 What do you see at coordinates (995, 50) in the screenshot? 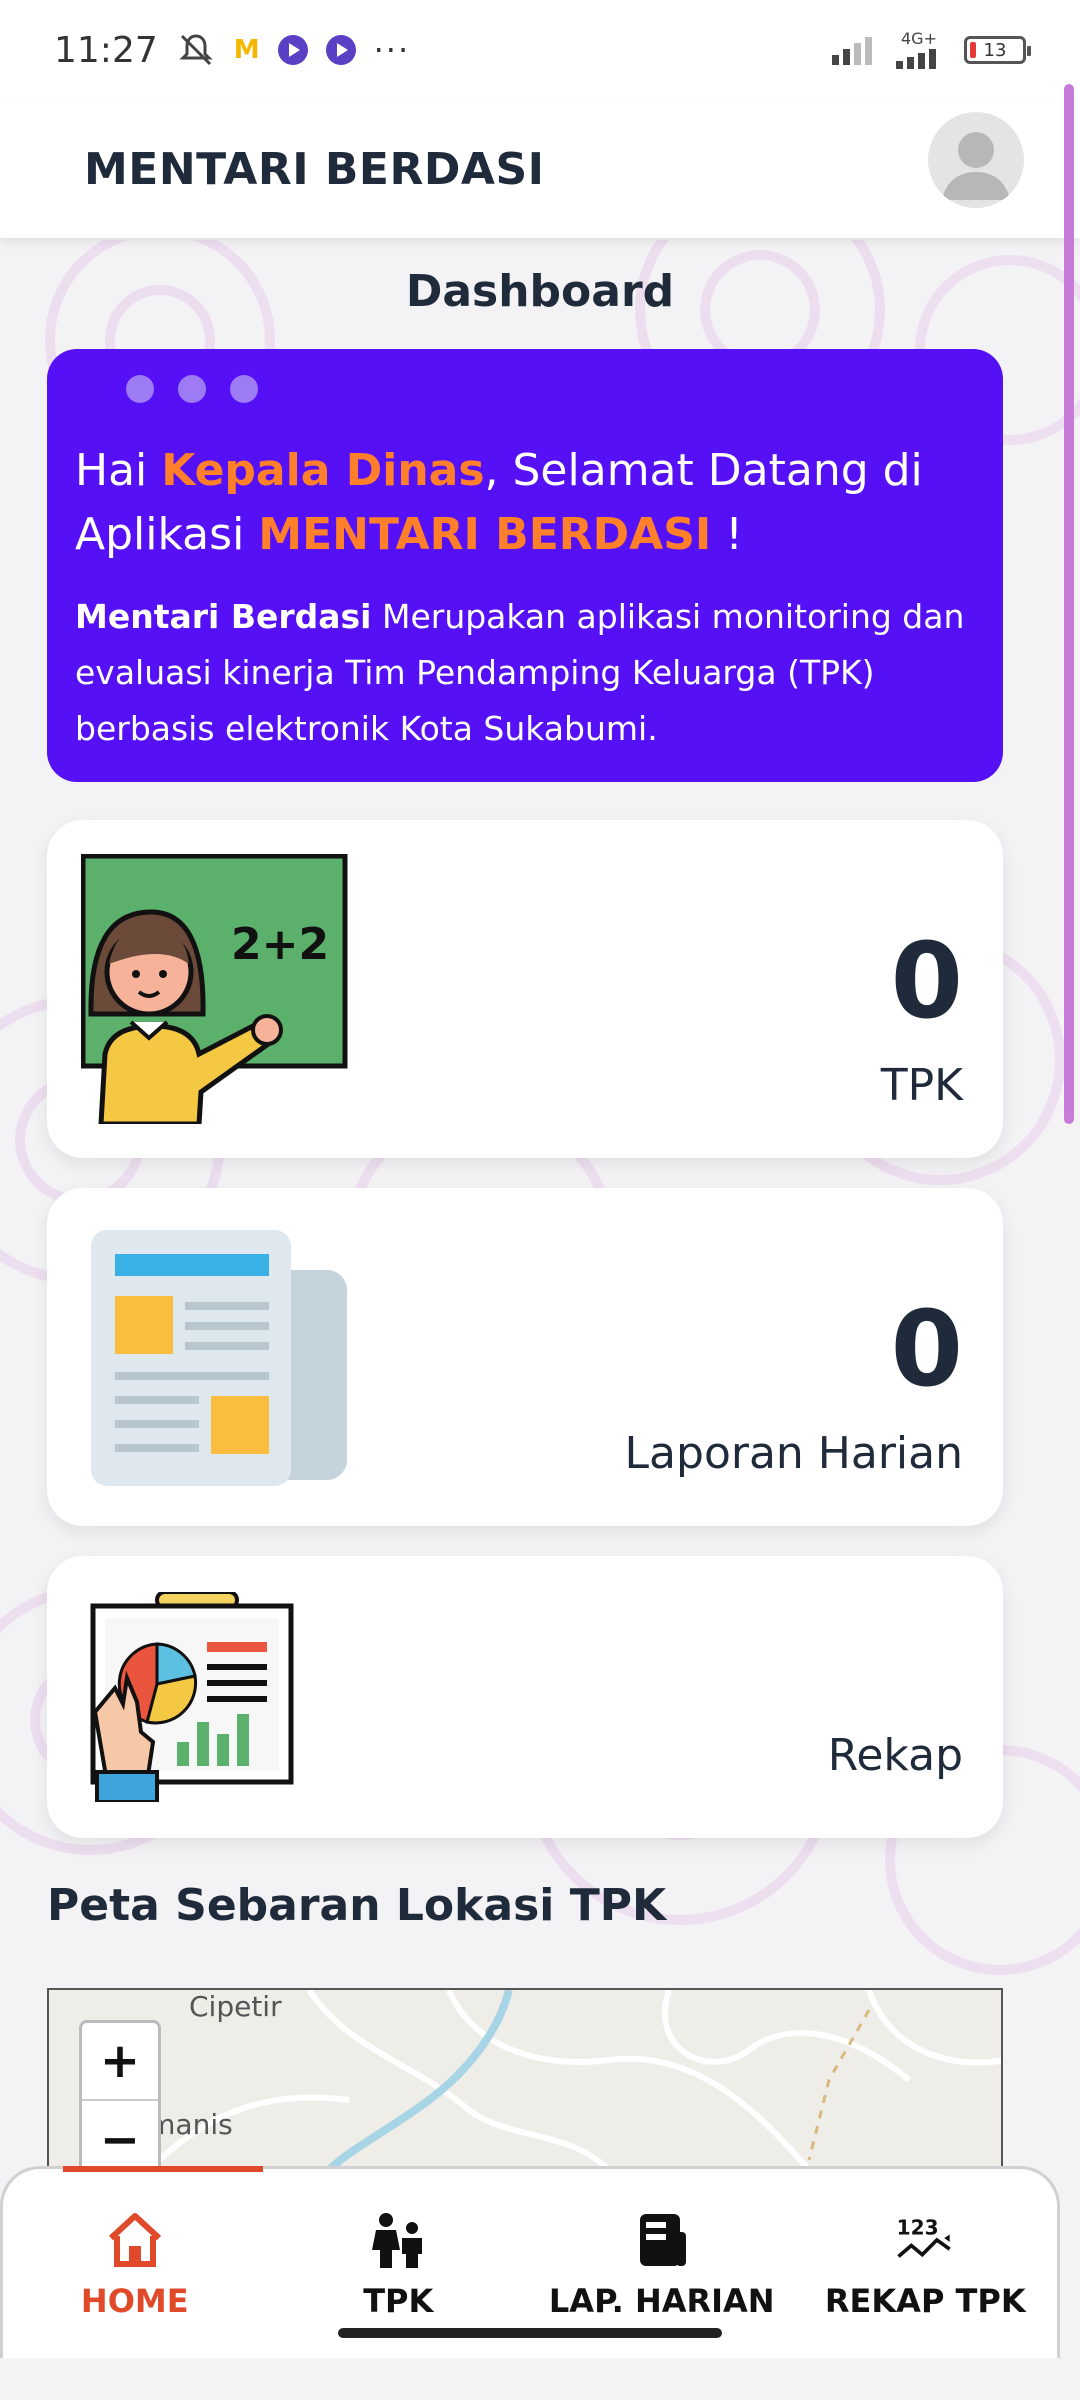
I see `battery-level: 13` at bounding box center [995, 50].